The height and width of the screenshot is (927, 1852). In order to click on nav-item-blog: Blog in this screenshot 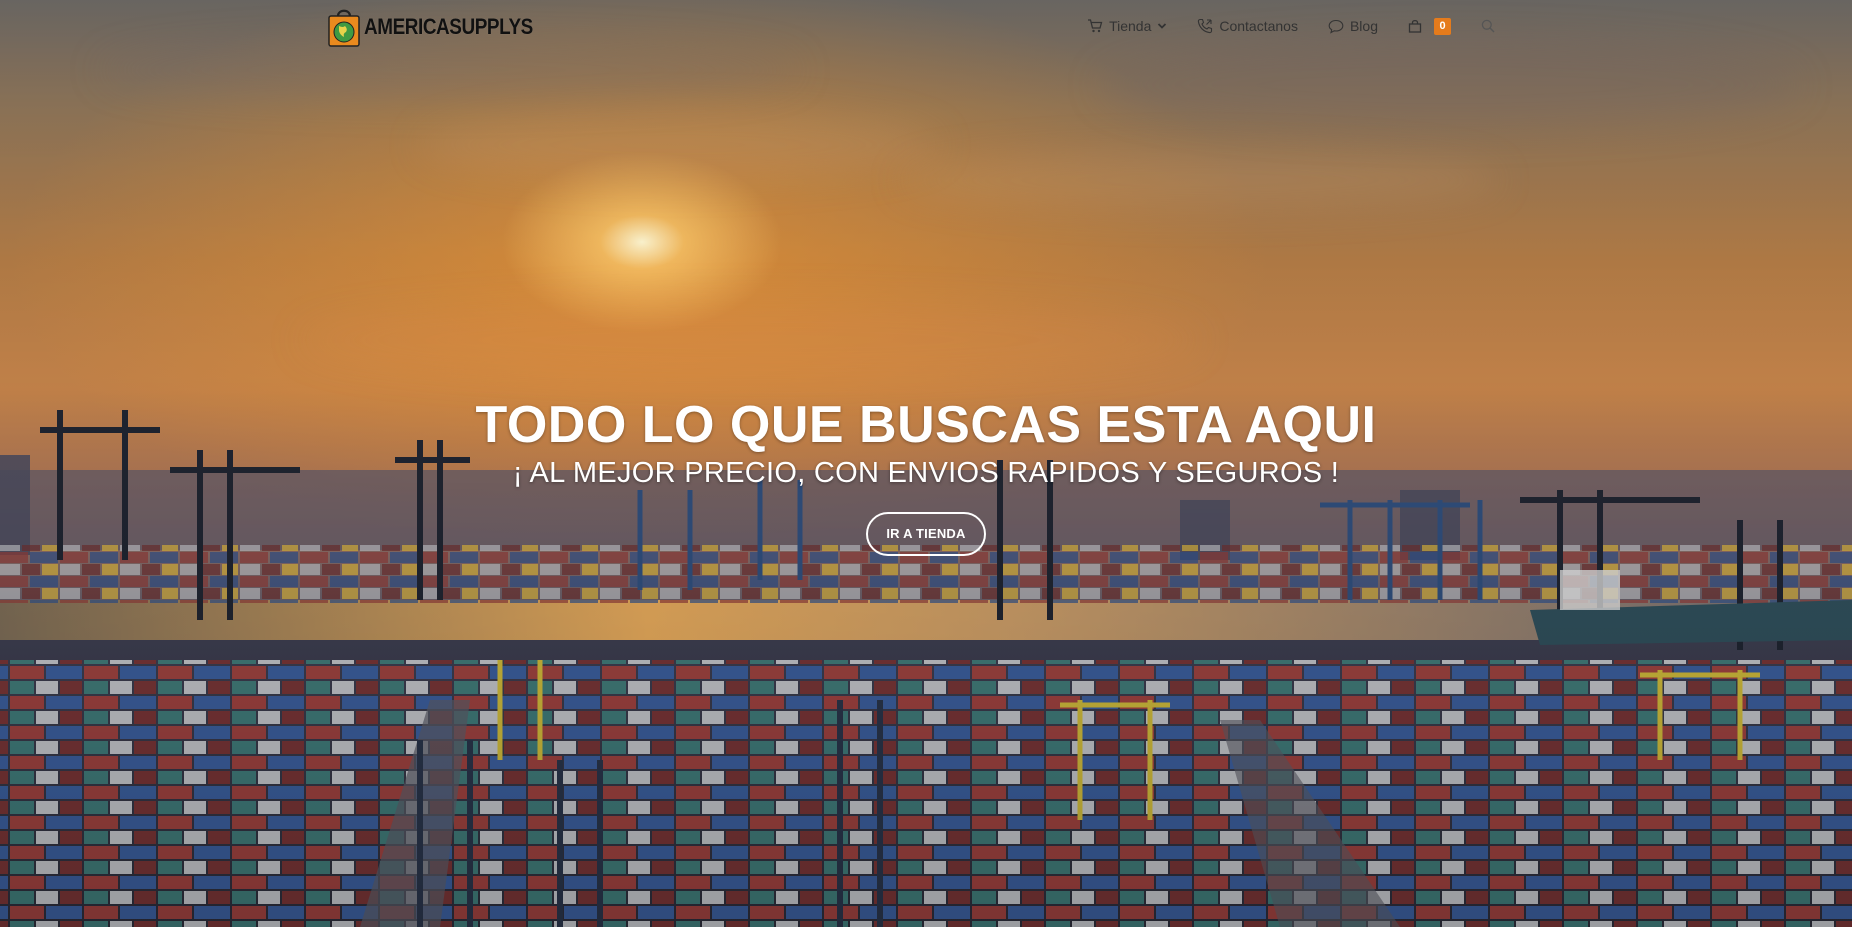, I will do `click(1353, 26)`.